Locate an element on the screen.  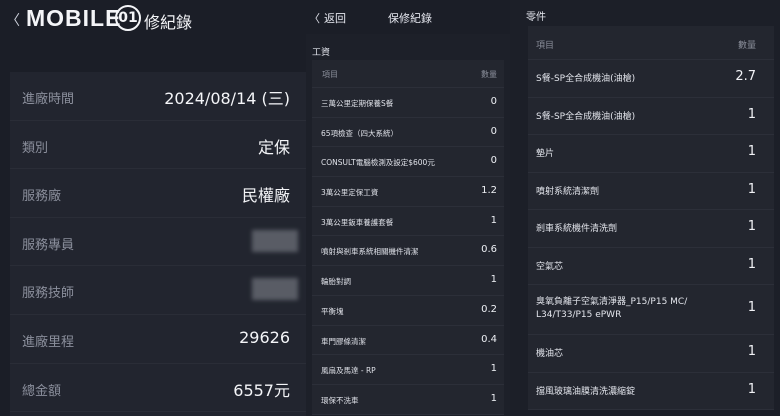
item-name: 3萬公里鈑車養護套餐 is located at coordinates (357, 222).